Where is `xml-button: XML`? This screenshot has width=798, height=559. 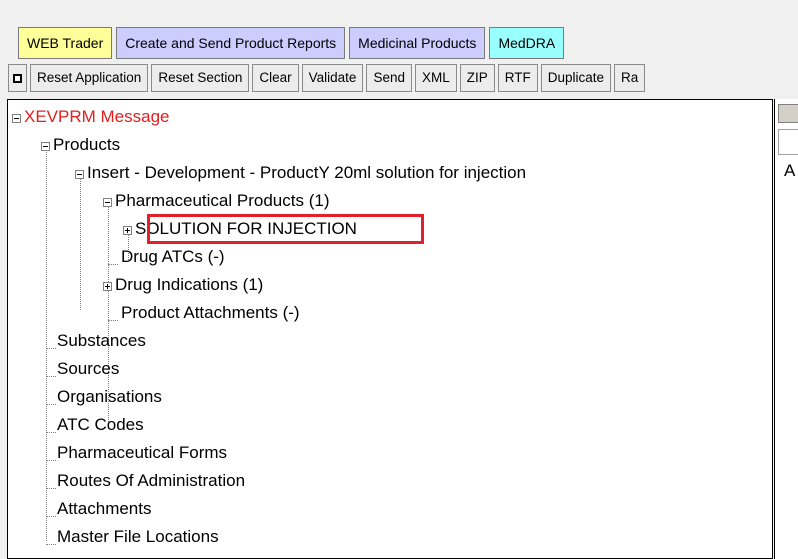
xml-button: XML is located at coordinates (435, 78).